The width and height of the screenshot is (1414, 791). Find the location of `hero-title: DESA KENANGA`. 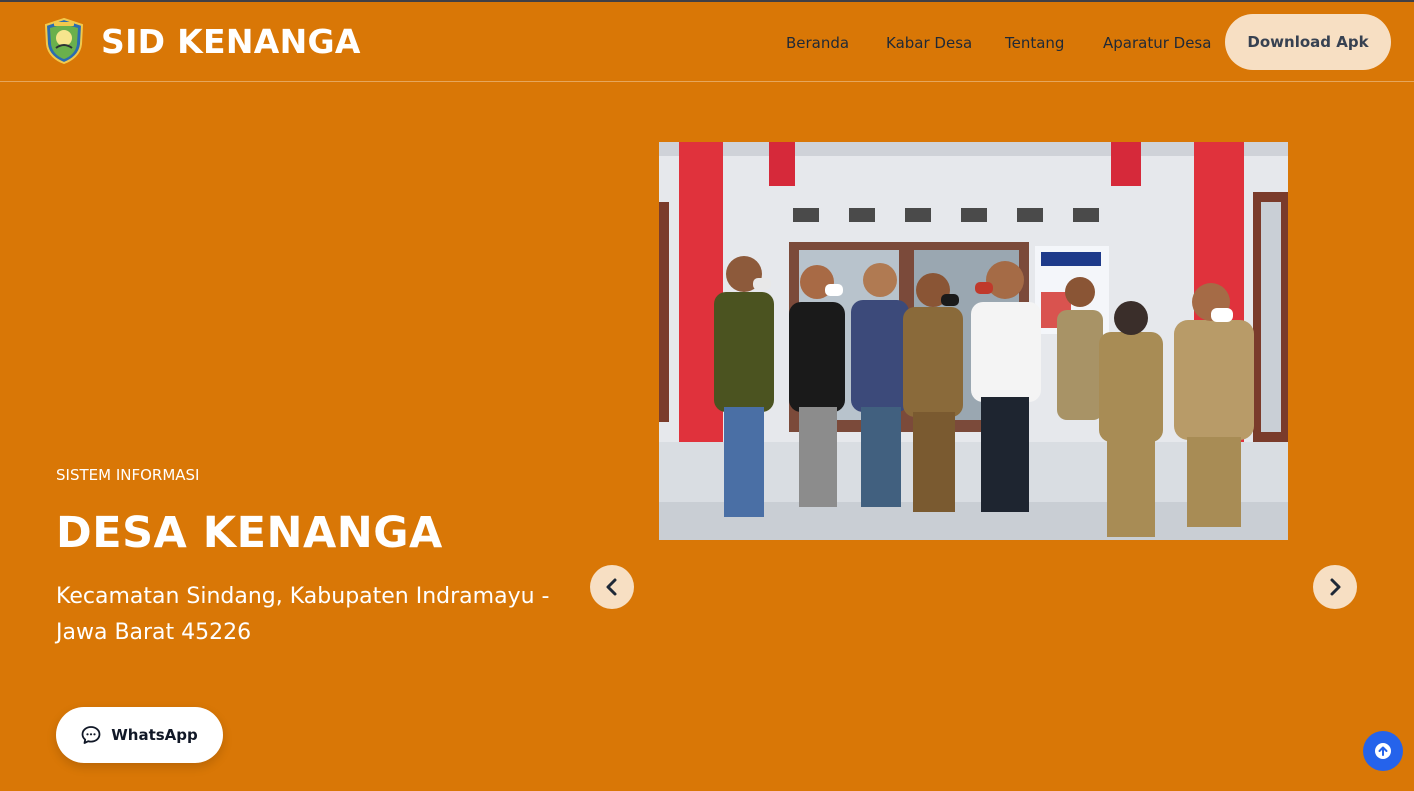

hero-title: DESA KENANGA is located at coordinates (249, 533).